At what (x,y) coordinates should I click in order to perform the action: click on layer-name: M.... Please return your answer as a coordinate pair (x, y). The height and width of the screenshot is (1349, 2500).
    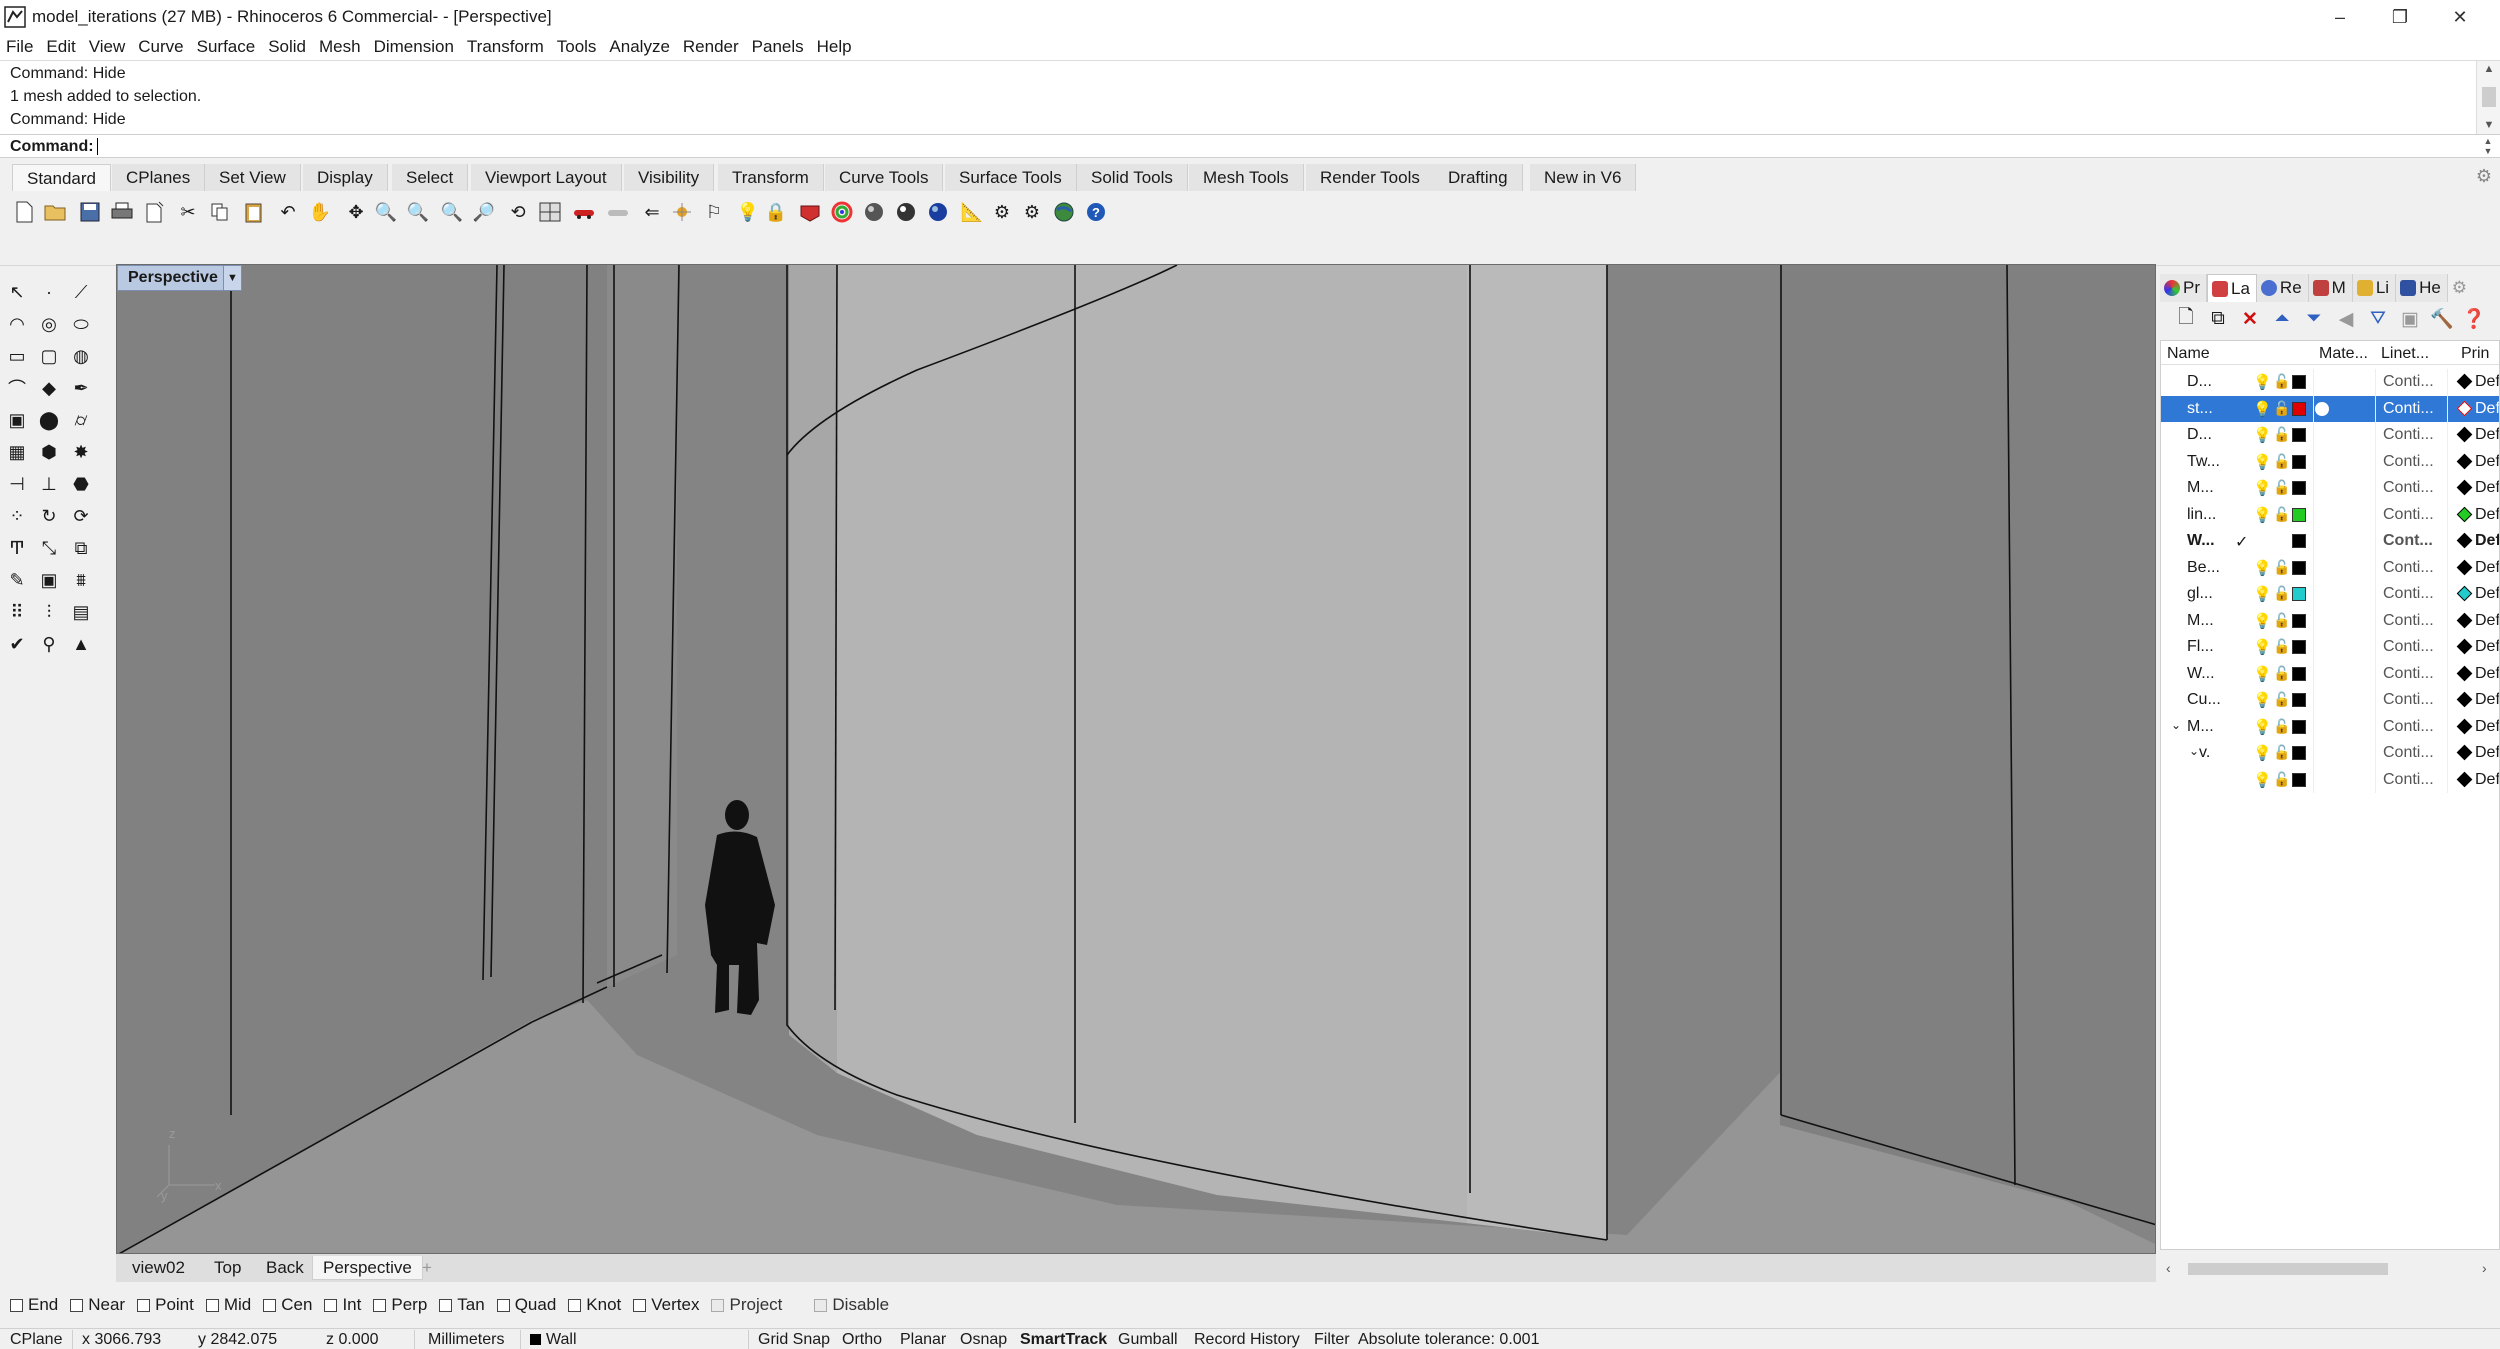
    Looking at the image, I should click on (2200, 727).